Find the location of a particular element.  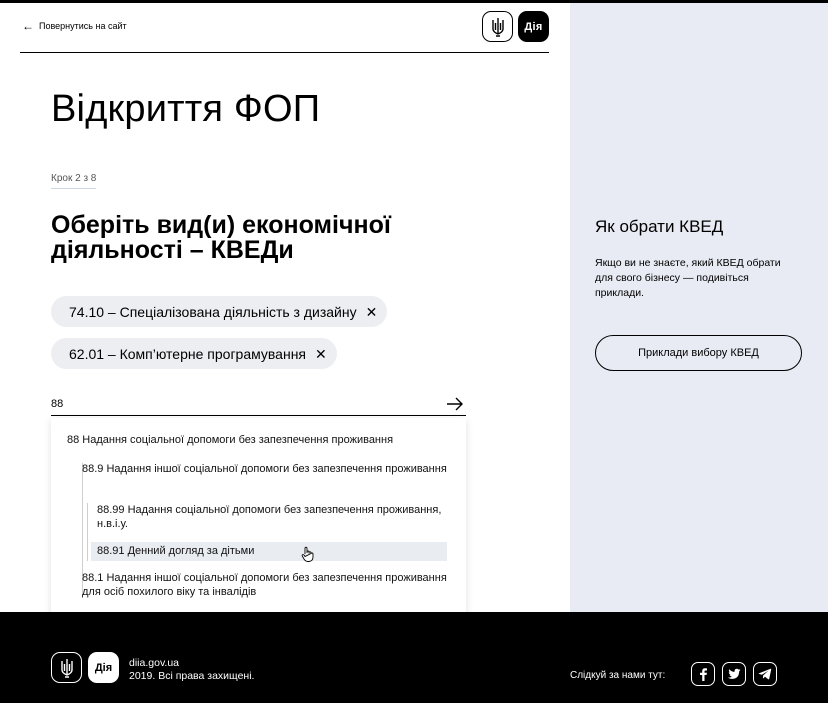

footer-logos: Дія is located at coordinates (85, 667).